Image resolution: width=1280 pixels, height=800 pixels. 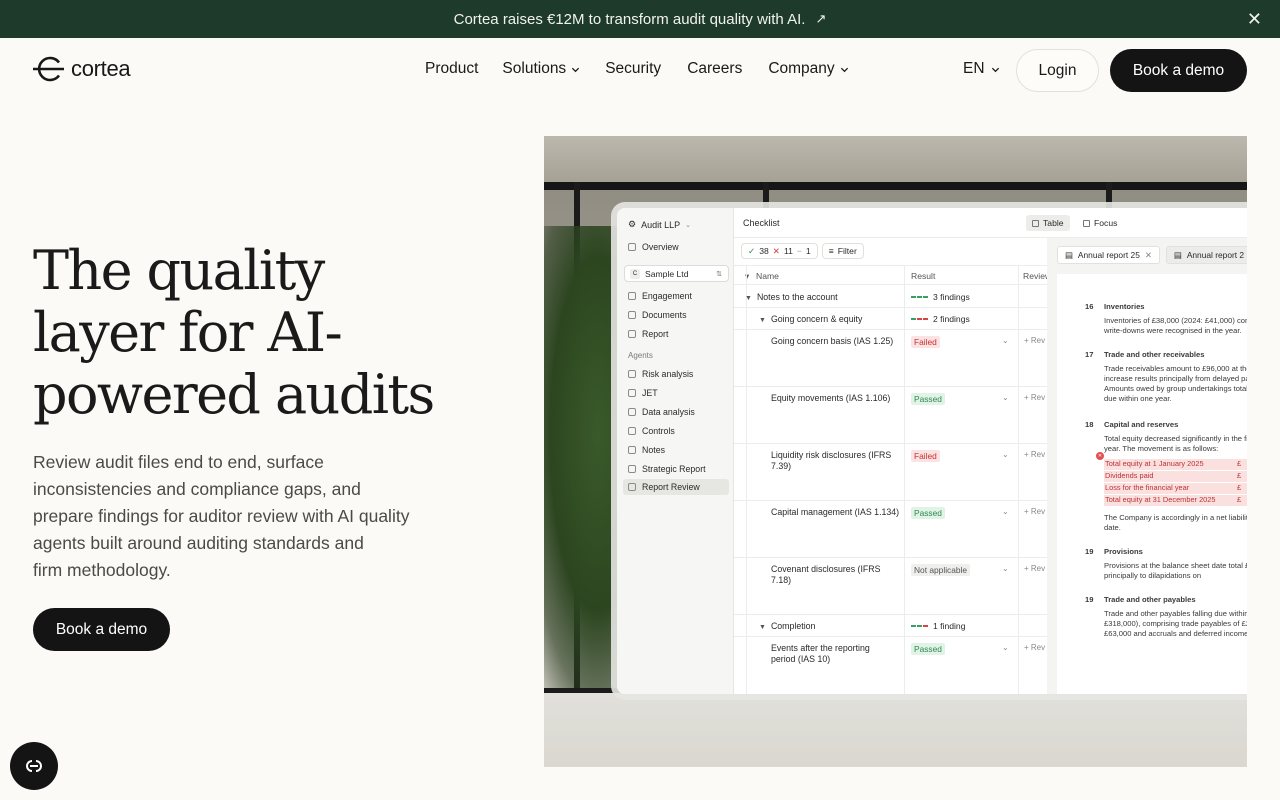 What do you see at coordinates (102, 570) in the screenshot?
I see `hero-subtitle-line: firm methodology.` at bounding box center [102, 570].